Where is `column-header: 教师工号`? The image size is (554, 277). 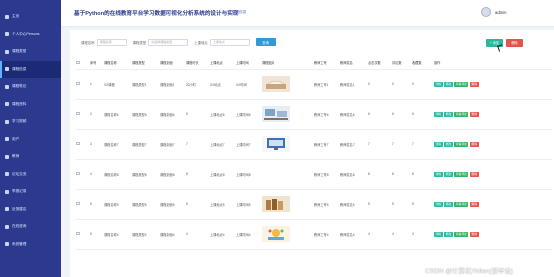 column-header: 教师工号 is located at coordinates (327, 63).